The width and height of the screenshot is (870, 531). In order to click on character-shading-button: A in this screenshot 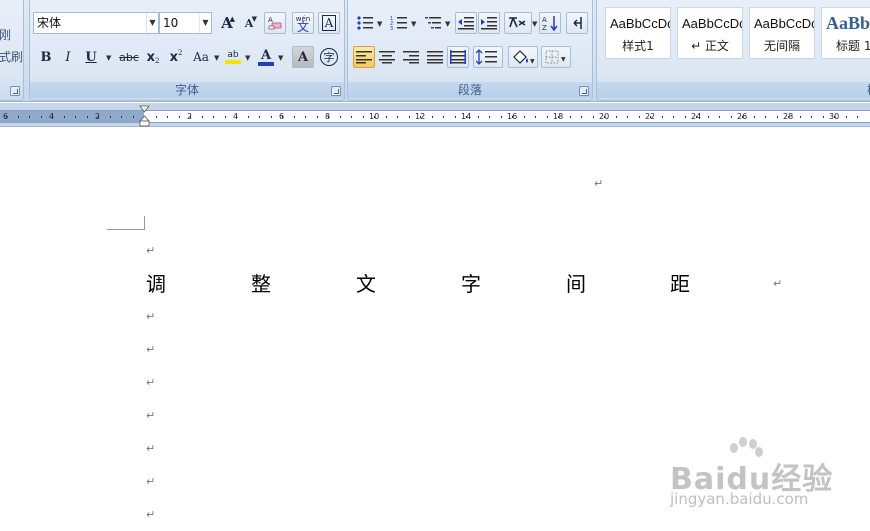, I will do `click(303, 57)`.